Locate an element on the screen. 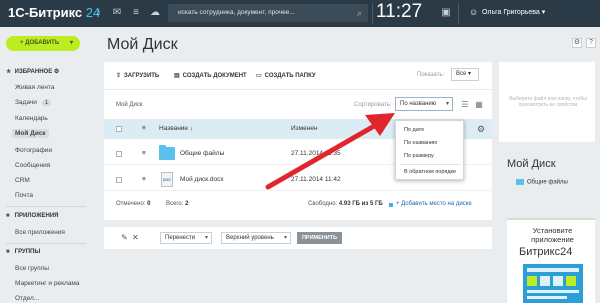  sort-select: По названию ▾ is located at coordinates (424, 104).